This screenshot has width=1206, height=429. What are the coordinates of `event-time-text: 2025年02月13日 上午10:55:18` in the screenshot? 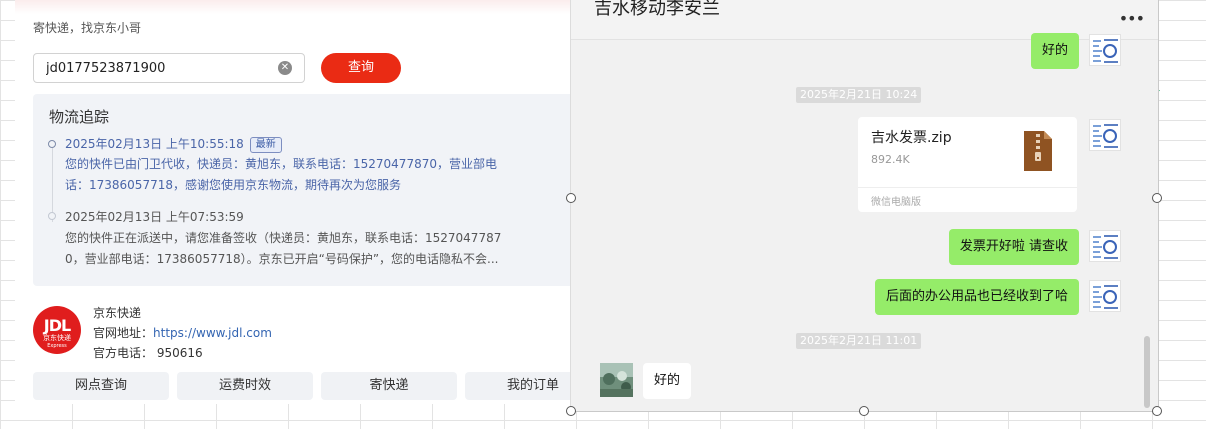 It's located at (154, 144).